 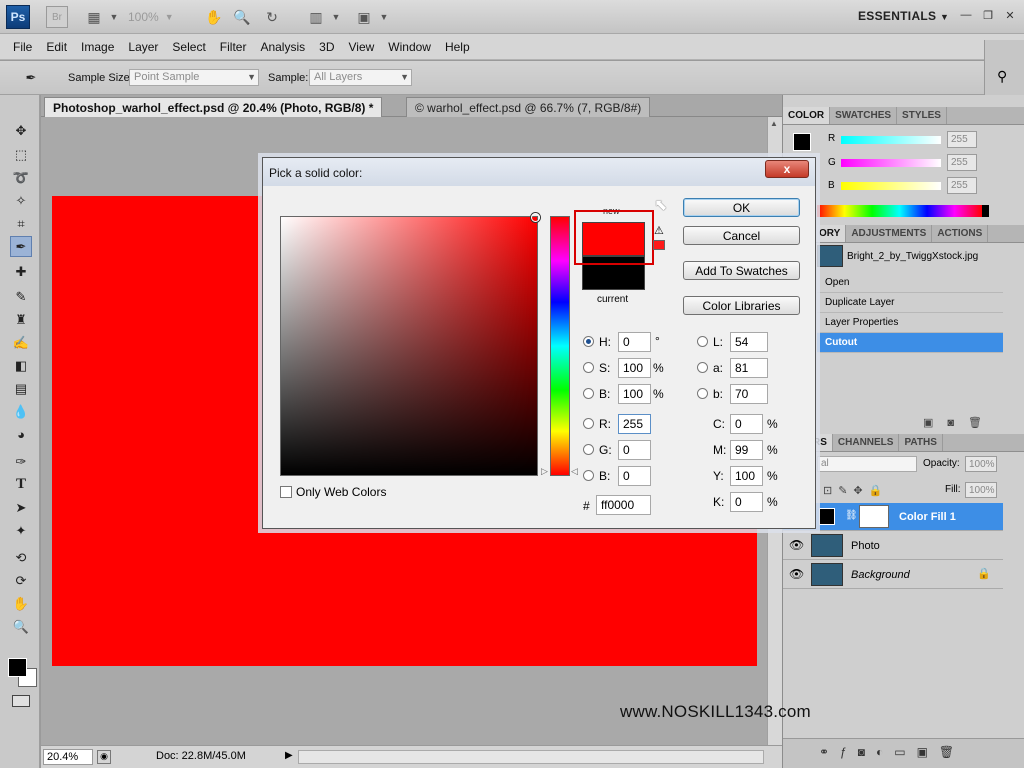 What do you see at coordinates (741, 207) in the screenshot?
I see `ok-button: OK` at bounding box center [741, 207].